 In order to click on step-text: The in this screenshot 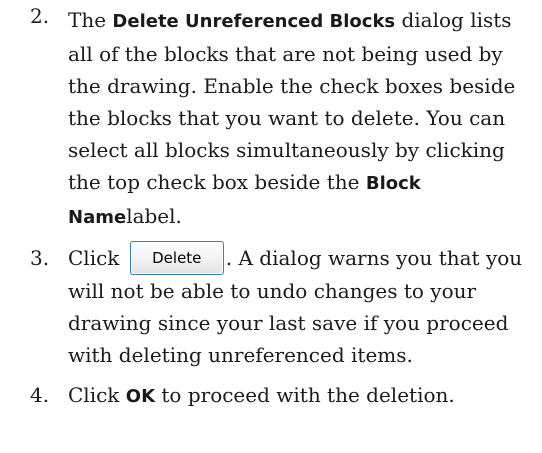, I will do `click(90, 20)`.